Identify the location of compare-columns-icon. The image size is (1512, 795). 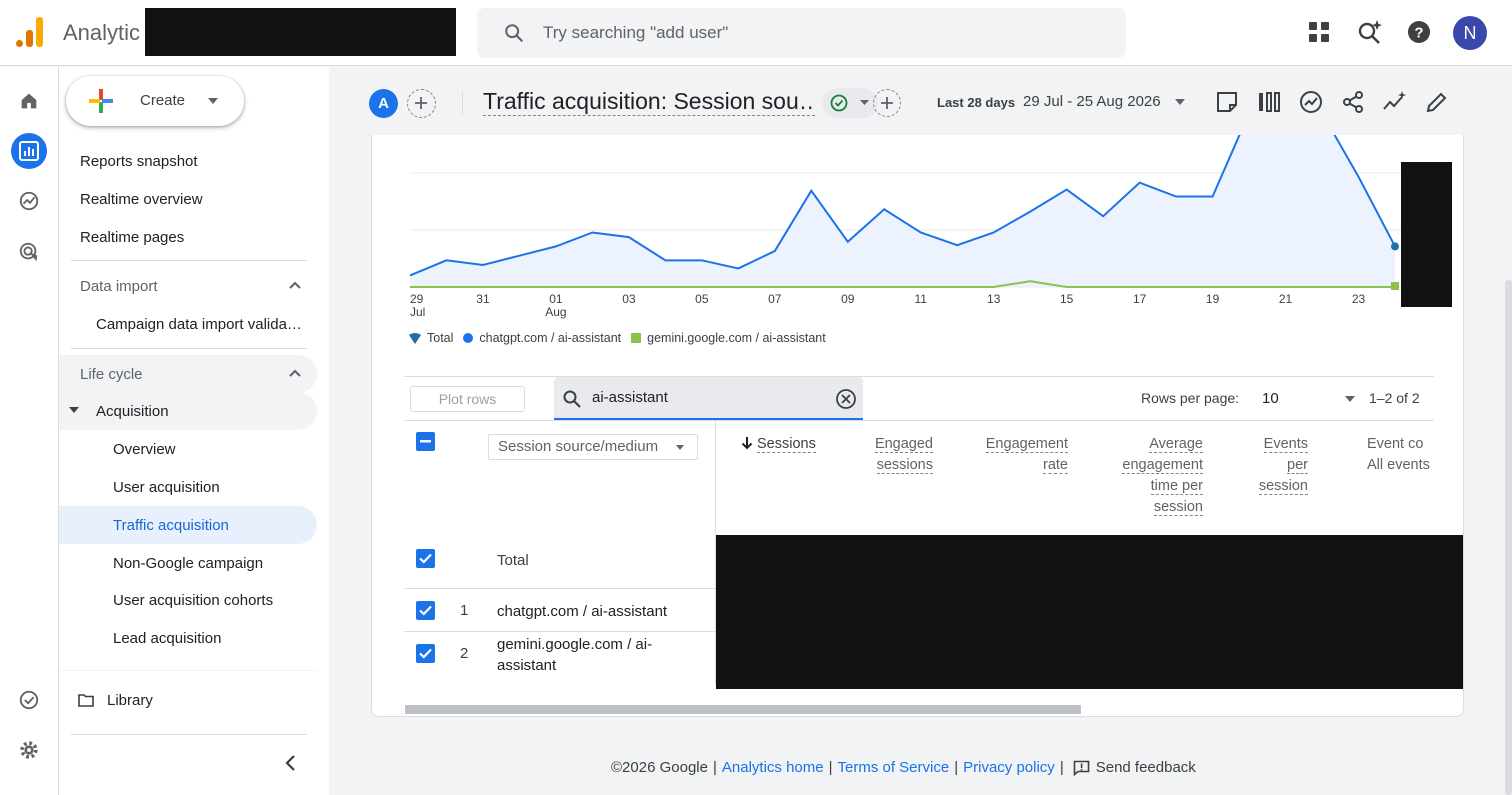
(1269, 102).